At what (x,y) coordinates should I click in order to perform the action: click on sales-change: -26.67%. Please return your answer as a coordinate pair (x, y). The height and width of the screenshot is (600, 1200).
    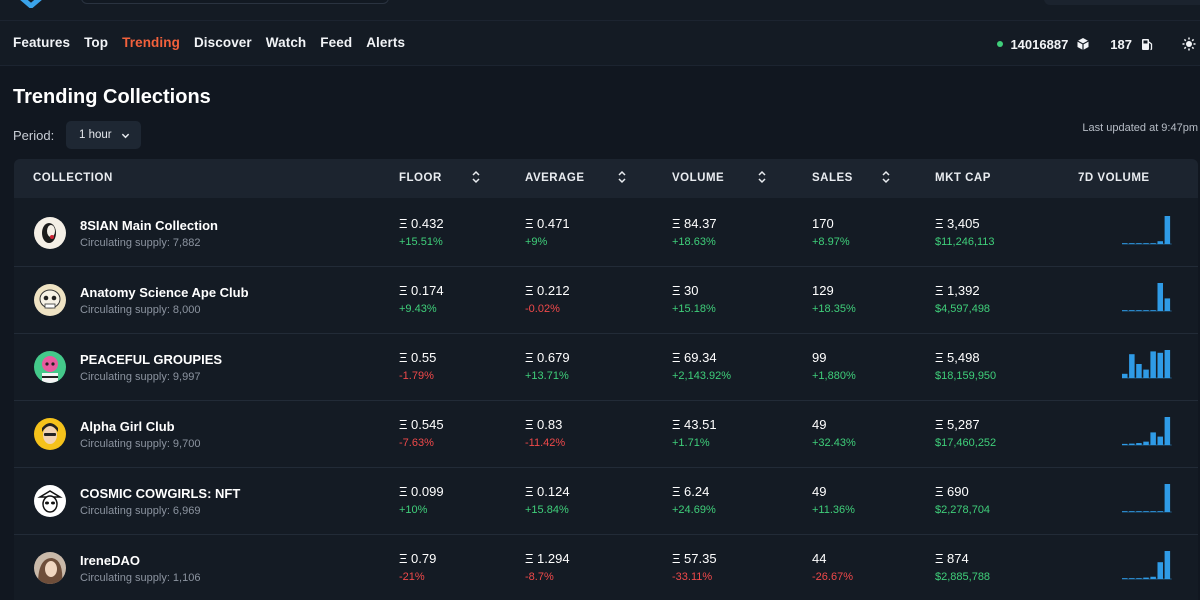
    Looking at the image, I should click on (832, 577).